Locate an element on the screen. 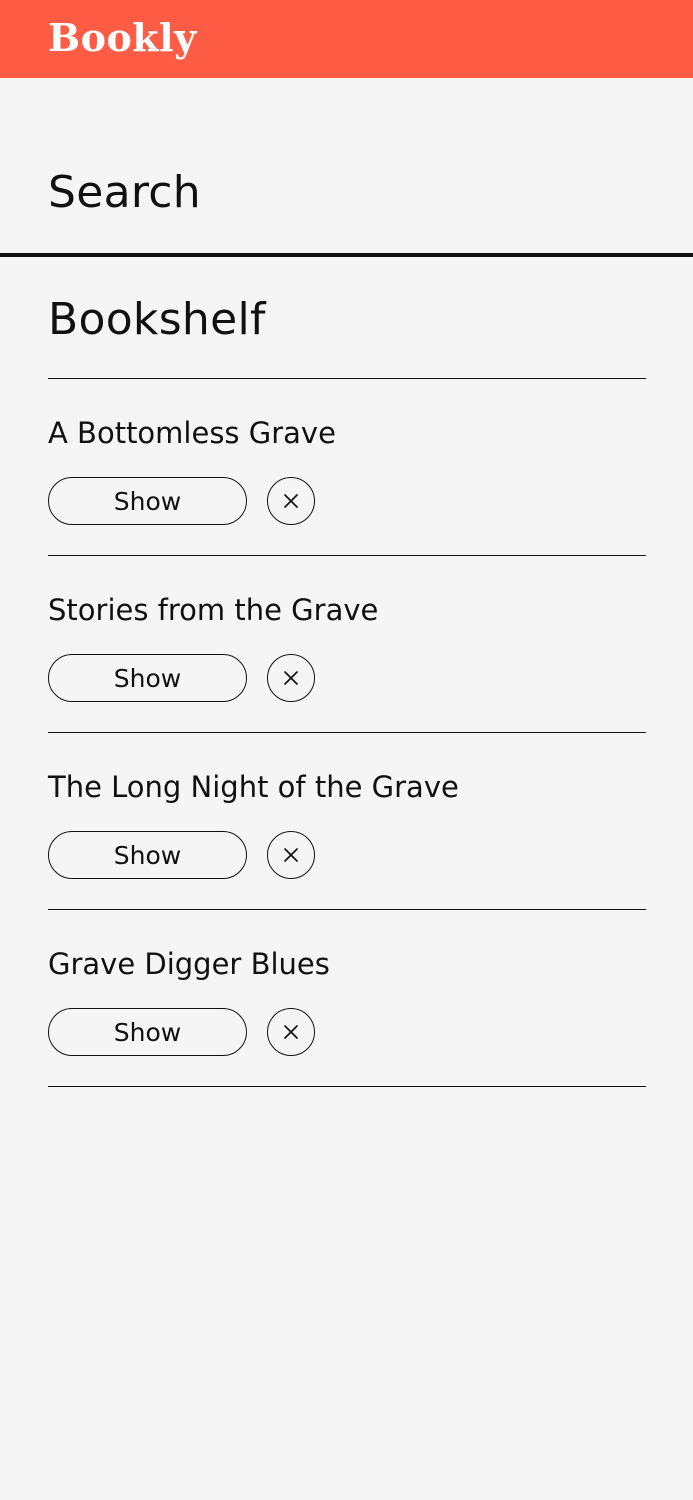 This screenshot has height=1500, width=693. search-section: Search is located at coordinates (346, 167).